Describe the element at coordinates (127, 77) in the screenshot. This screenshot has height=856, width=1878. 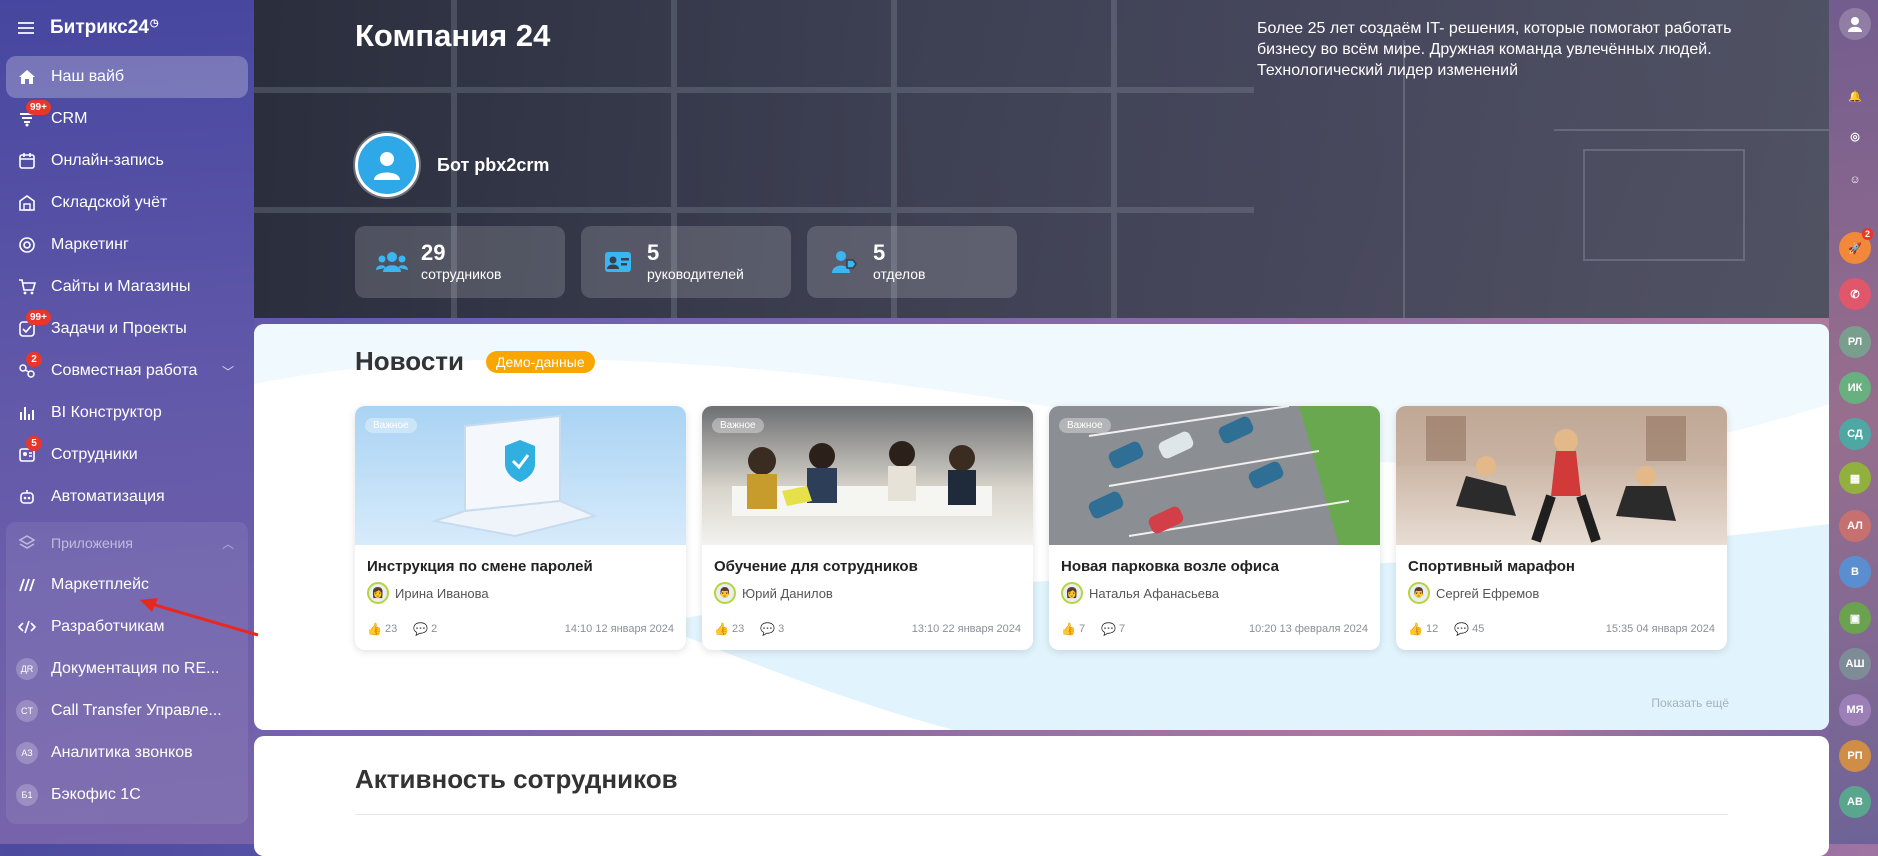
I see `sidebar-item-our-vibe: Наш вайб` at that location.